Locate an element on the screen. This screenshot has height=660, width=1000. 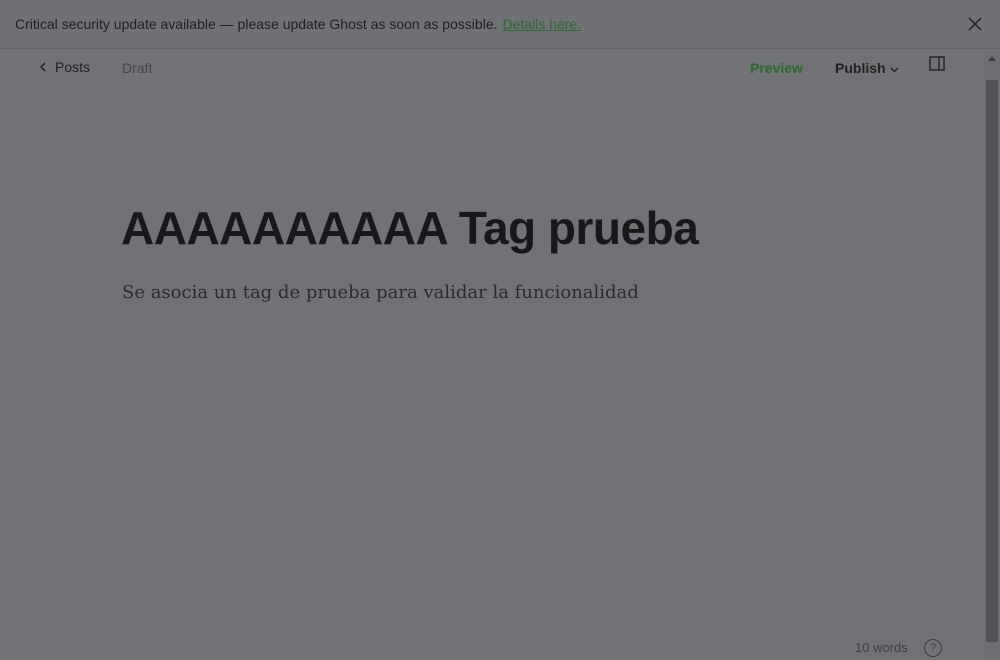
banner-details-link: Details here. is located at coordinates (542, 24).